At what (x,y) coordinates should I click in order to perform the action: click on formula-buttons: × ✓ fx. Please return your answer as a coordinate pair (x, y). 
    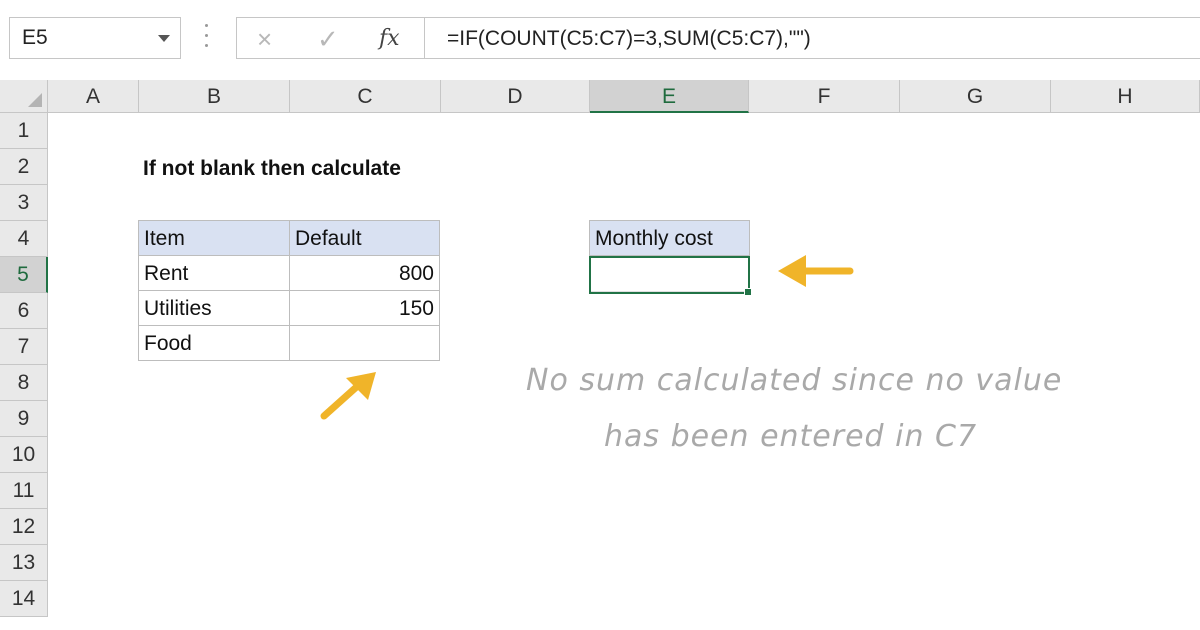
    Looking at the image, I should click on (330, 38).